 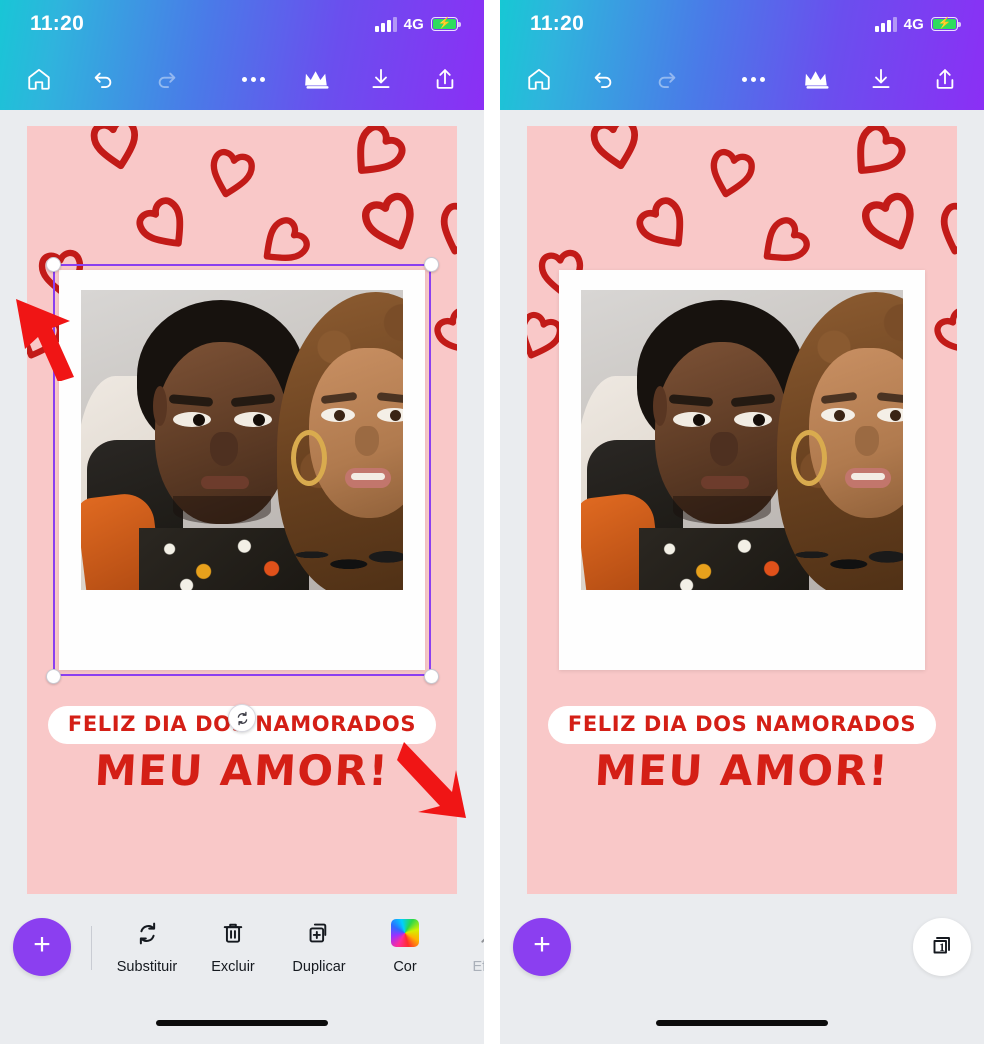 I want to click on panel-gap, so click(x=492, y=522).